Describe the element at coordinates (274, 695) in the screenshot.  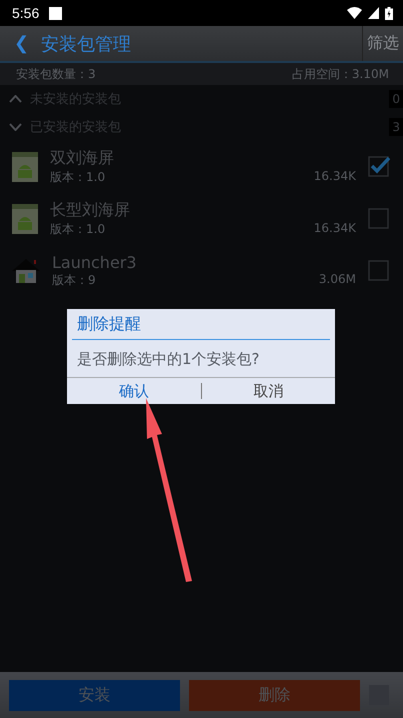
I see `delete-button: 删除` at that location.